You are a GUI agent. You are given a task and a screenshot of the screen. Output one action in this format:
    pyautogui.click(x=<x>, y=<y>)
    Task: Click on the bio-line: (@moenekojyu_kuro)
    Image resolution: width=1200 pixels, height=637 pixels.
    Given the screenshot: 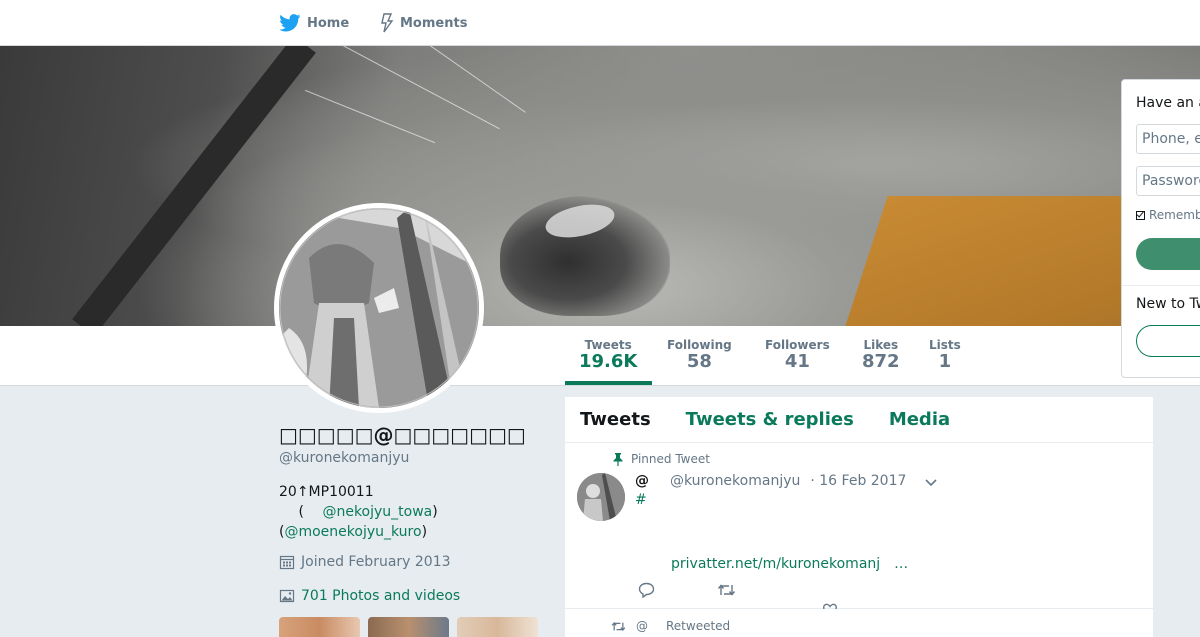 What is the action you would take?
    pyautogui.click(x=409, y=532)
    